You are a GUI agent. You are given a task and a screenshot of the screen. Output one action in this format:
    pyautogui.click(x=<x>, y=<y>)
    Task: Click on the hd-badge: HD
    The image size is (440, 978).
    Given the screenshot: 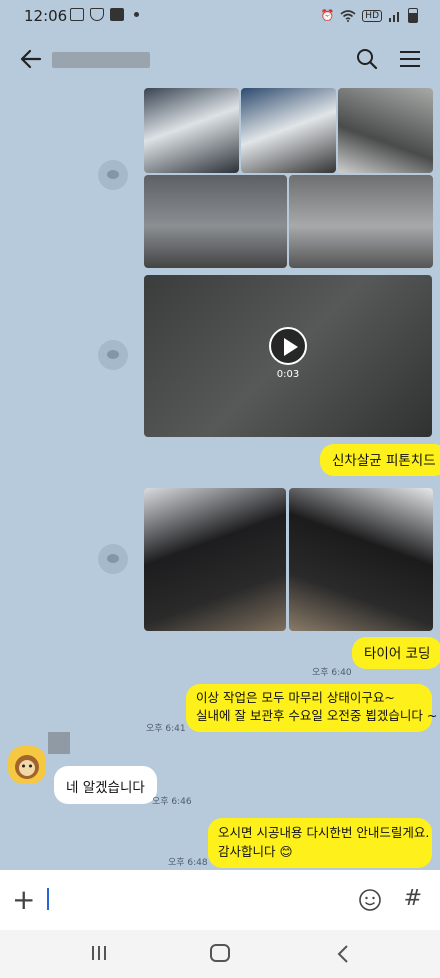 What is the action you would take?
    pyautogui.click(x=372, y=15)
    